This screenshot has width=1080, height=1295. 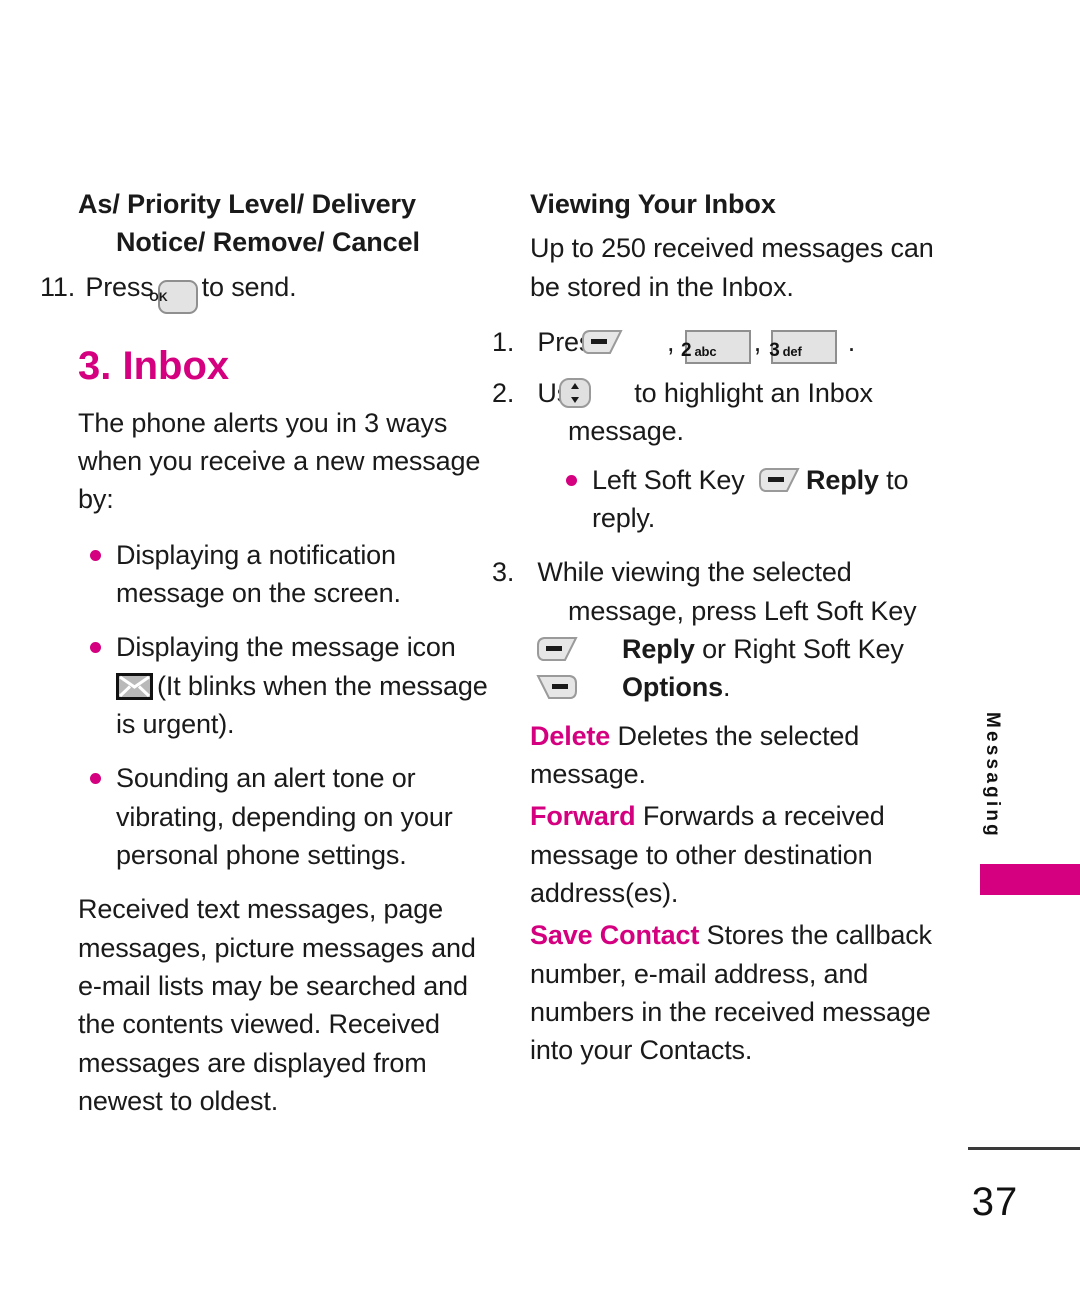 What do you see at coordinates (686, 350) in the screenshot?
I see `keypad-digit: 2` at bounding box center [686, 350].